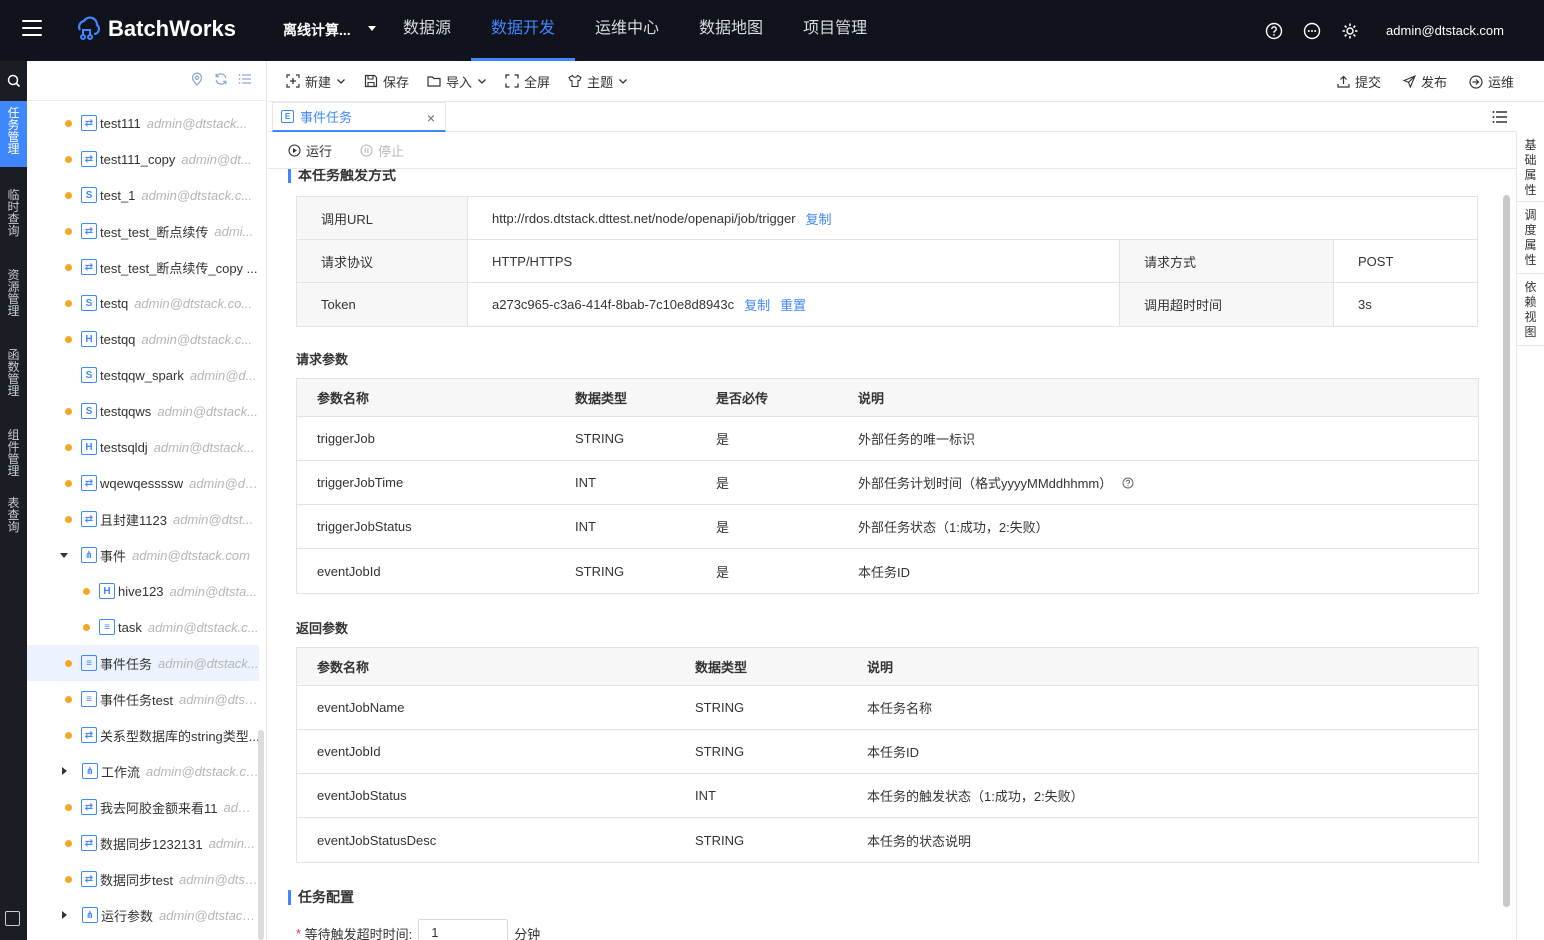 The image size is (1544, 940). Describe the element at coordinates (130, 627) in the screenshot. I see `tree-item-name: task` at that location.